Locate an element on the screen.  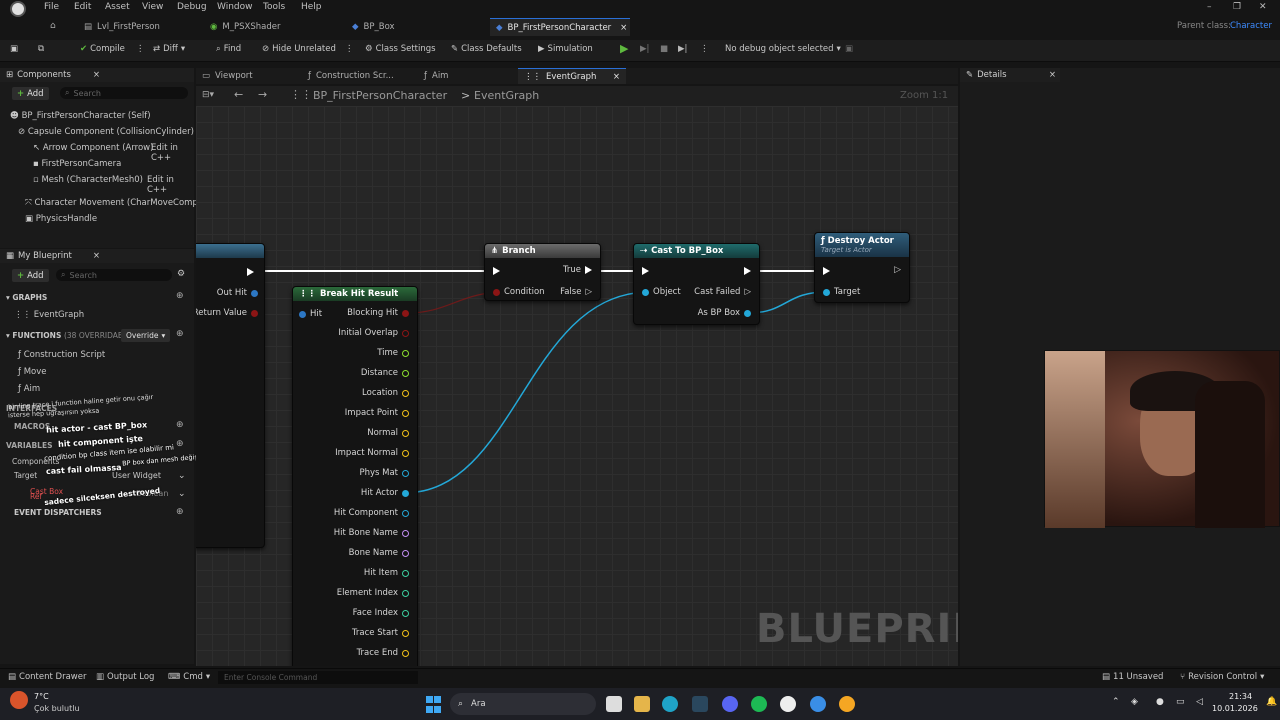
add-function-icon: ⊕ is located at coordinates (180, 334).